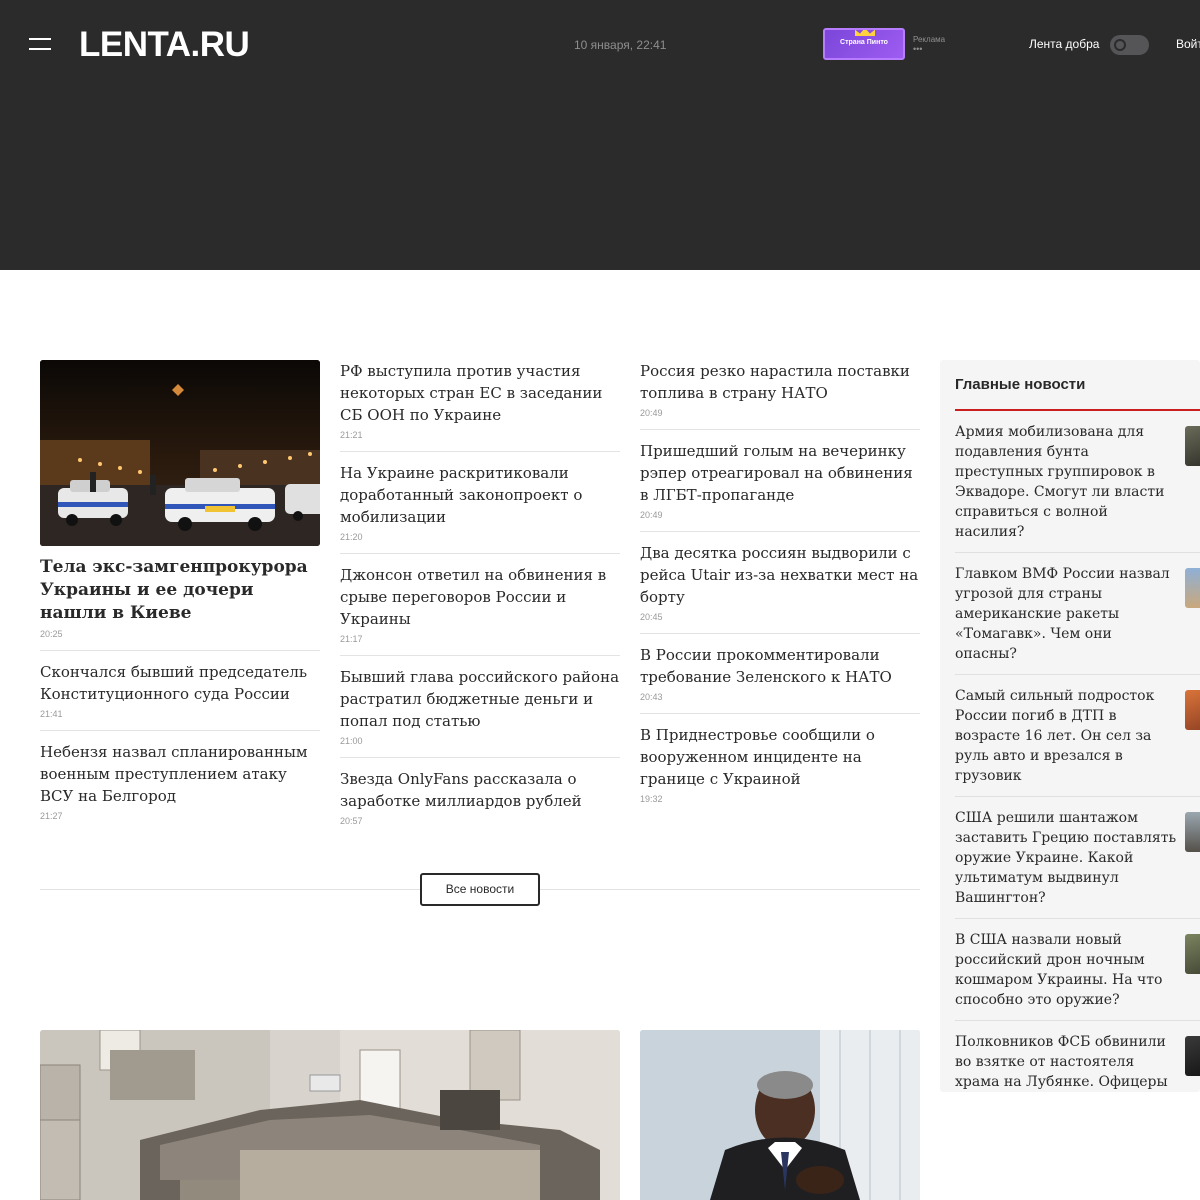 The height and width of the screenshot is (1200, 1200). What do you see at coordinates (651, 799) in the screenshot?
I see `news-time: 19:32` at bounding box center [651, 799].